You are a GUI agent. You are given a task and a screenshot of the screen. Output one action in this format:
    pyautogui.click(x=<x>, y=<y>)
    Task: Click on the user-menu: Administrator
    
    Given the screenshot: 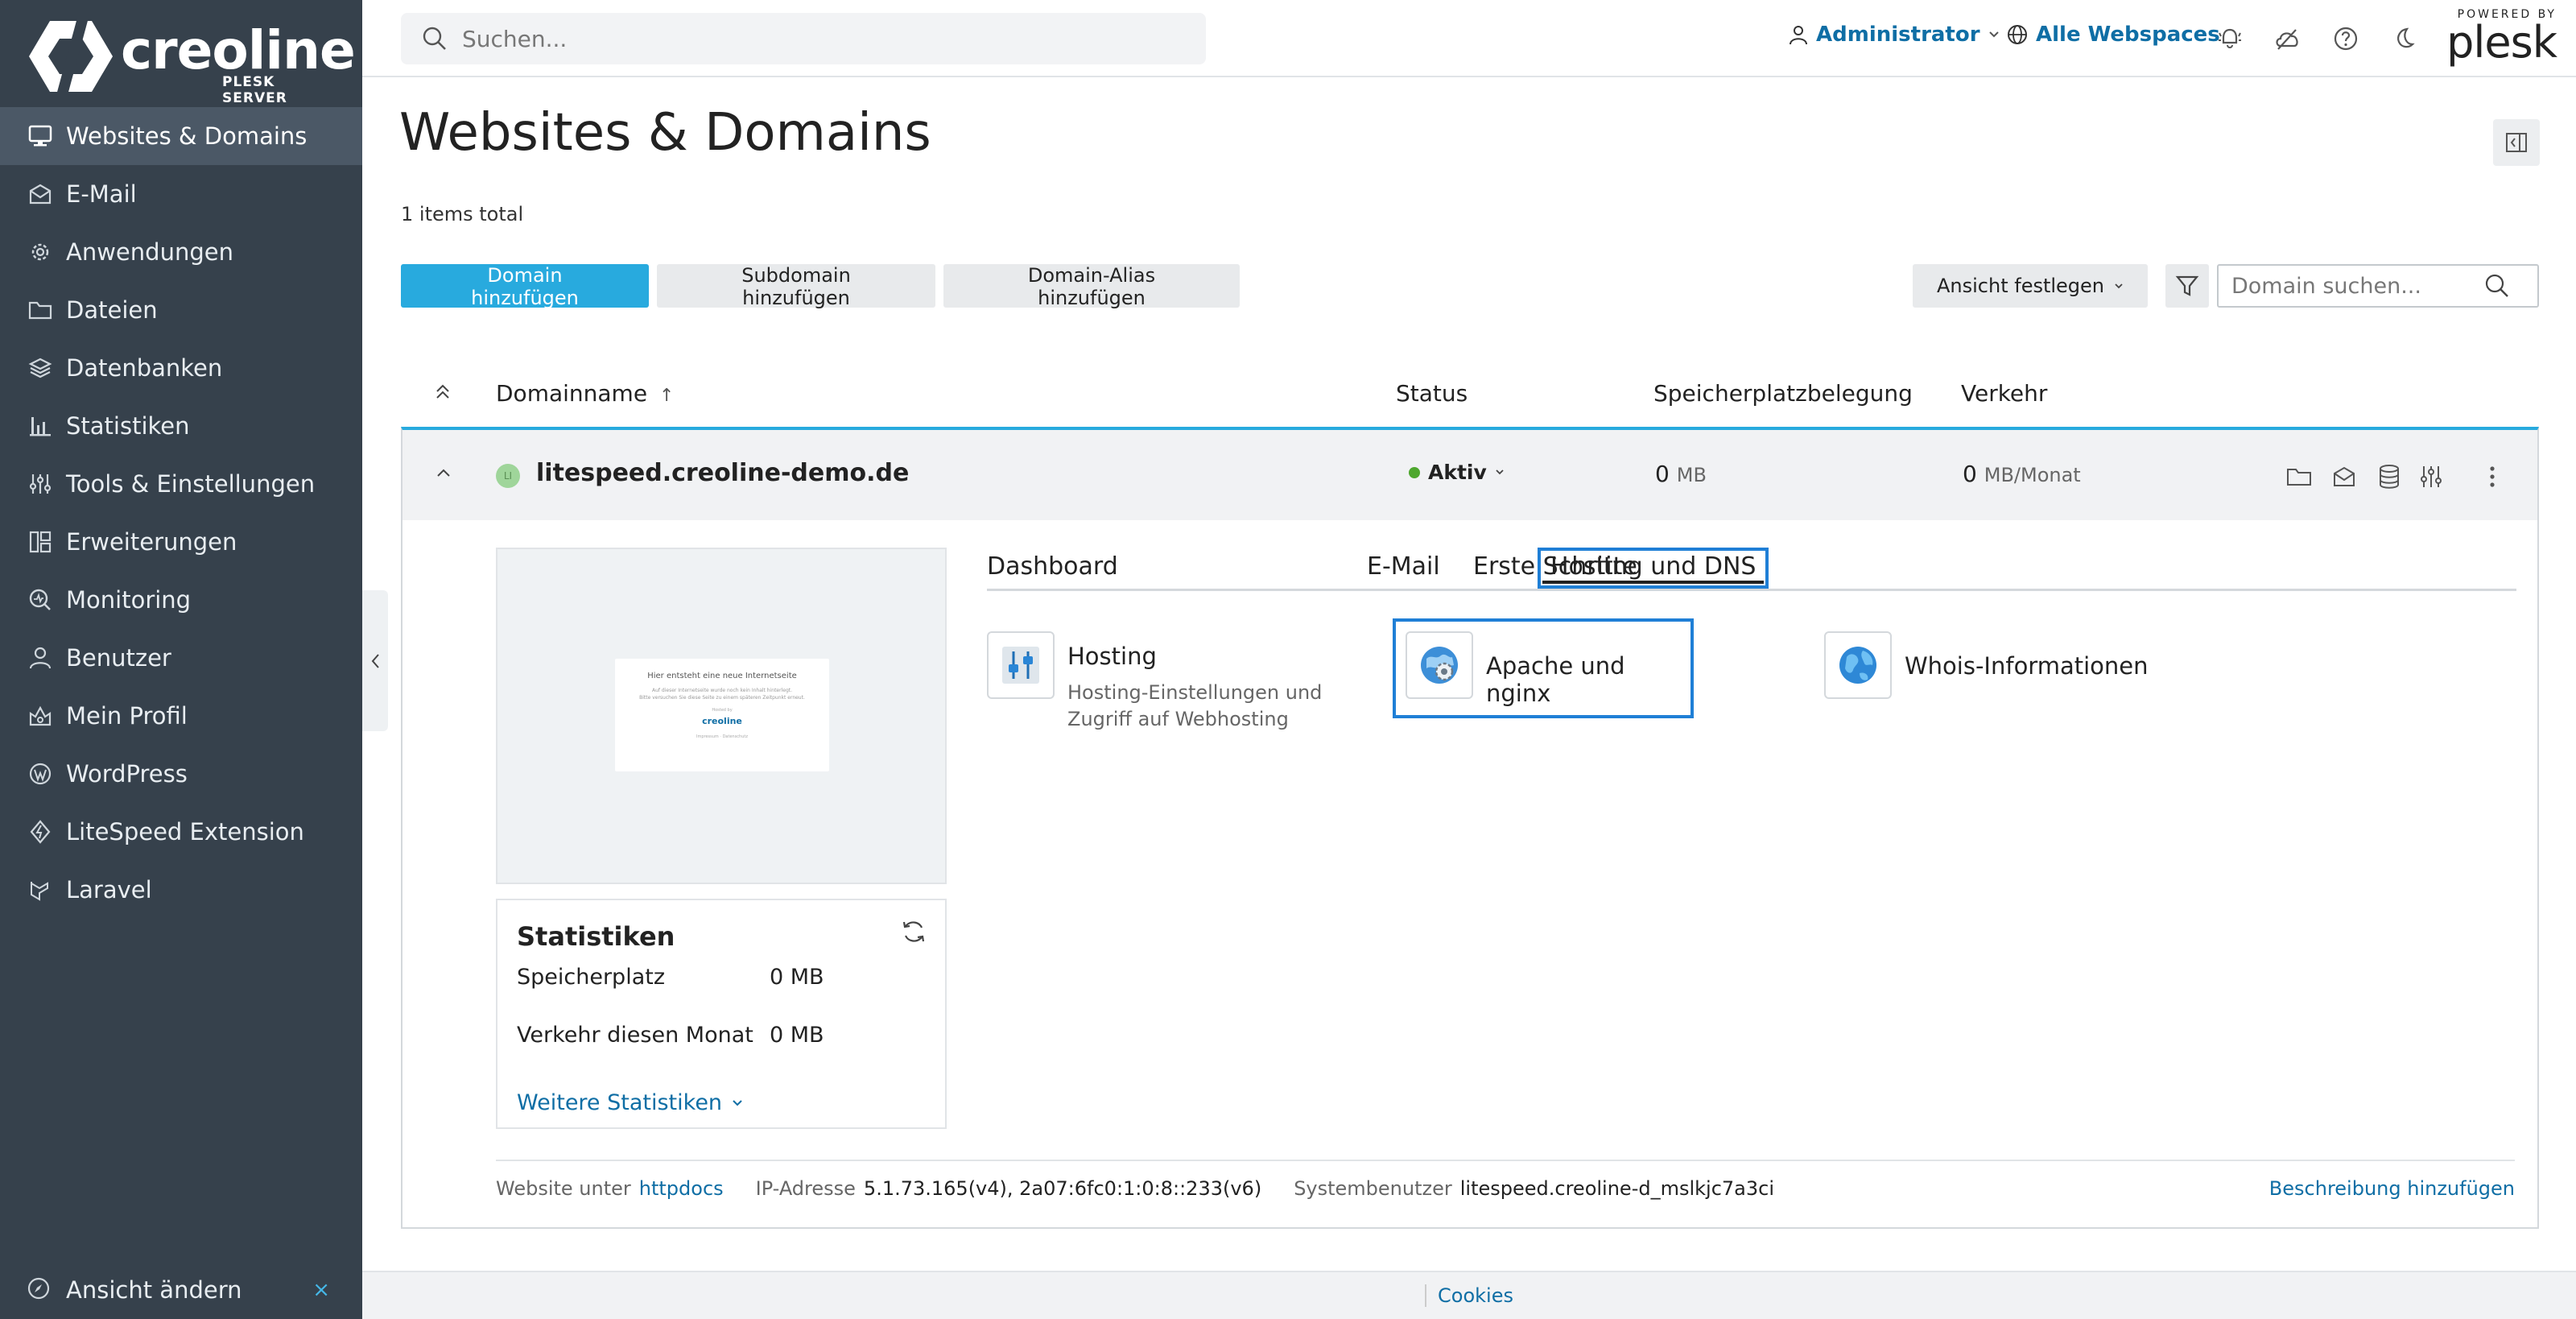 What is the action you would take?
    pyautogui.click(x=1898, y=35)
    